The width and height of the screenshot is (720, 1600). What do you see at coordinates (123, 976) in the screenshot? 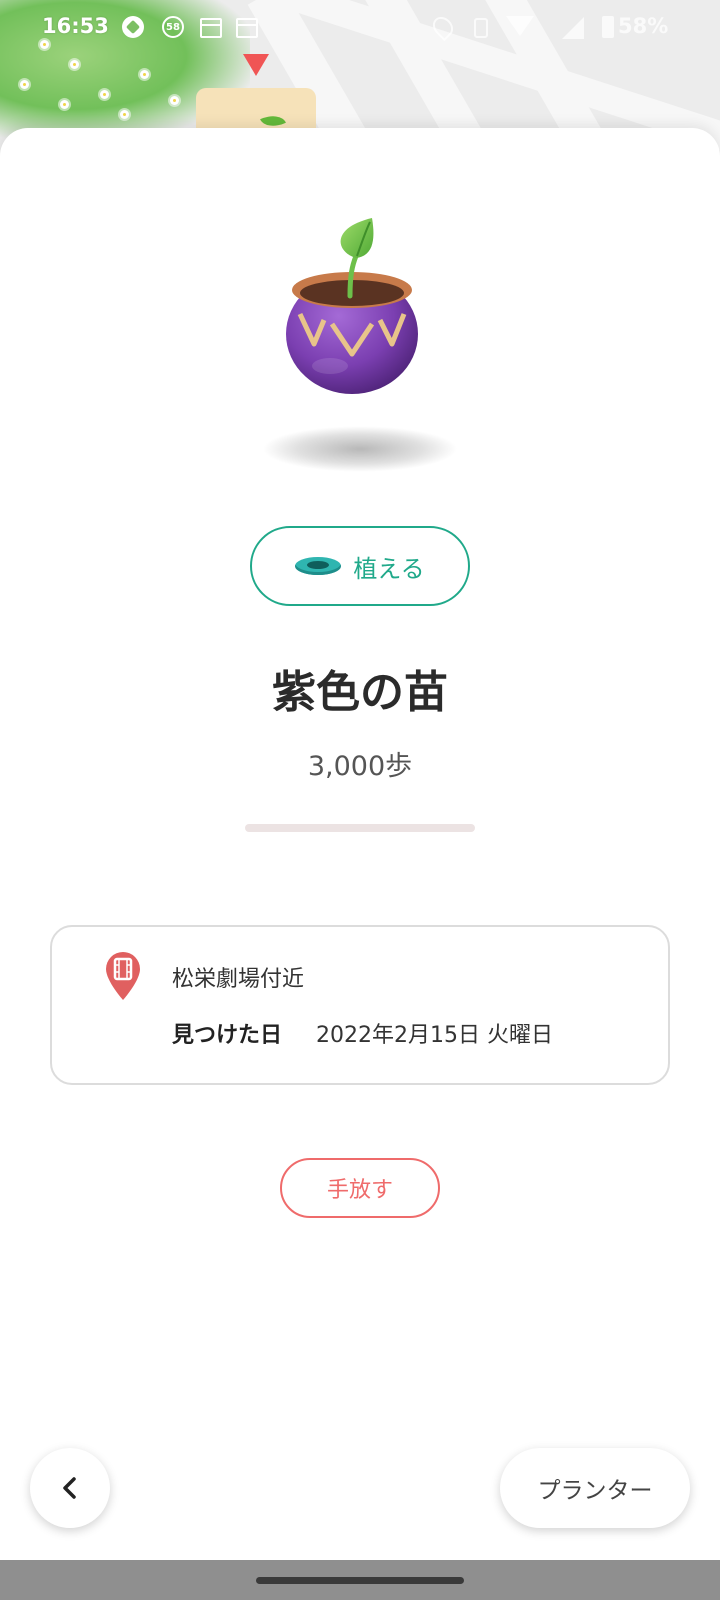
I see `theater-pin-icon` at bounding box center [123, 976].